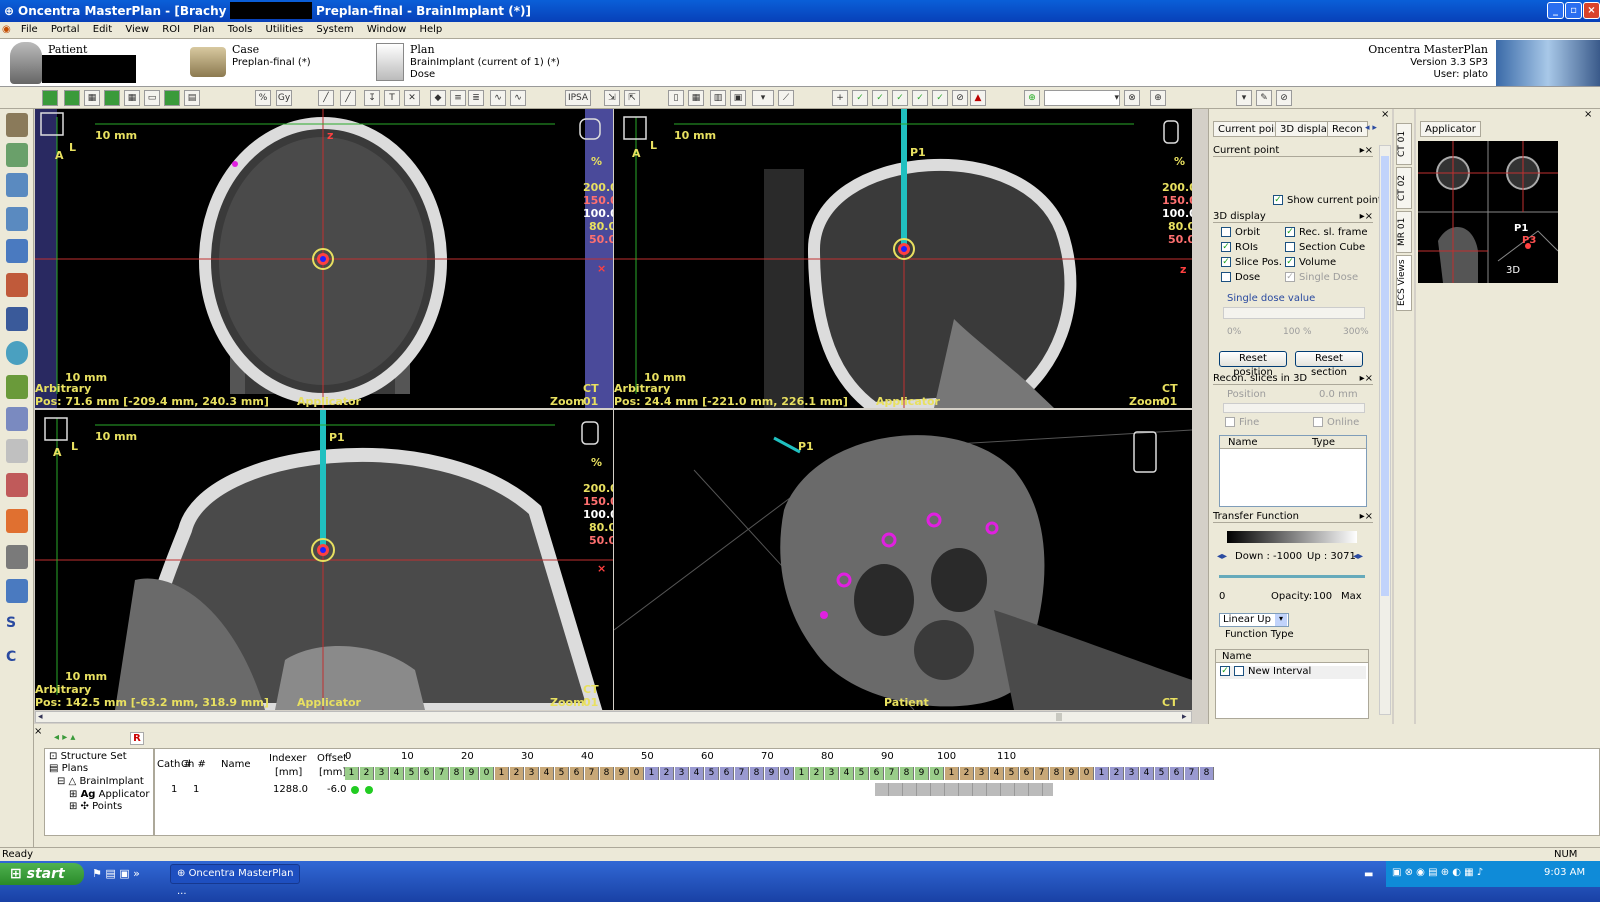  Describe the element at coordinates (17, 661) in the screenshot. I see `tool-c-icon: C` at that location.